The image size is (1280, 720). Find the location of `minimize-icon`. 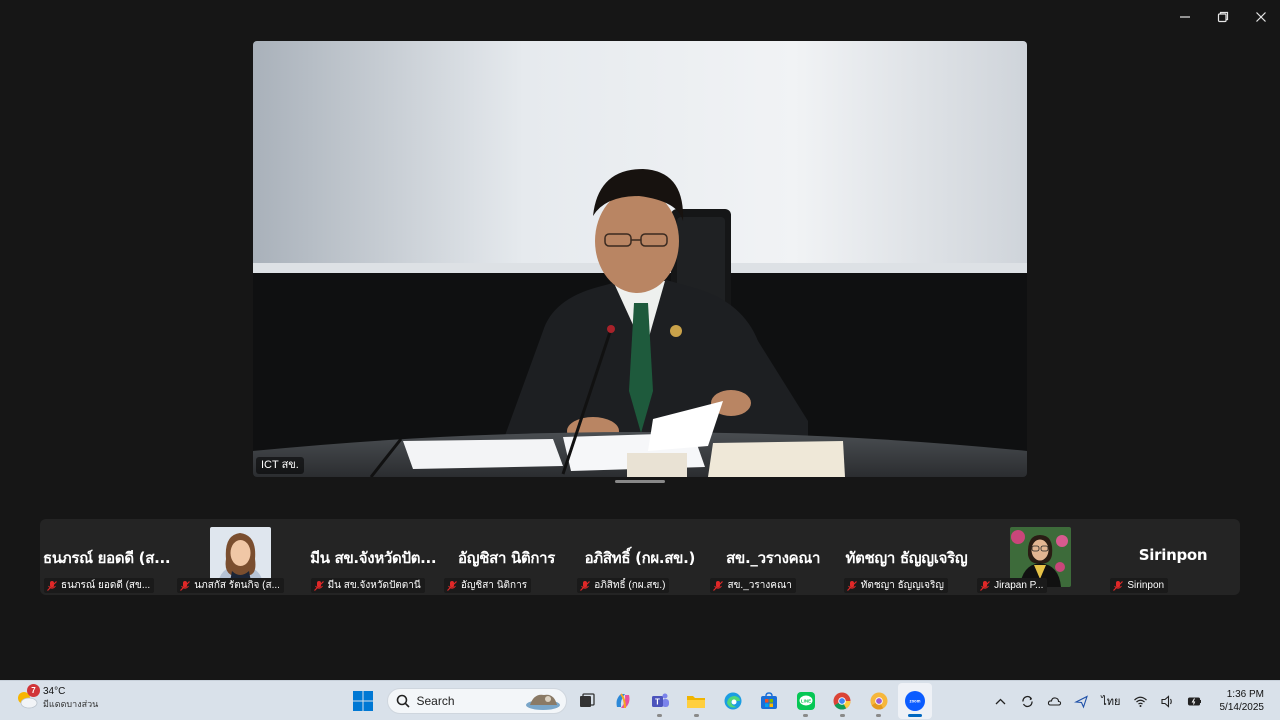

minimize-icon is located at coordinates (1185, 17).